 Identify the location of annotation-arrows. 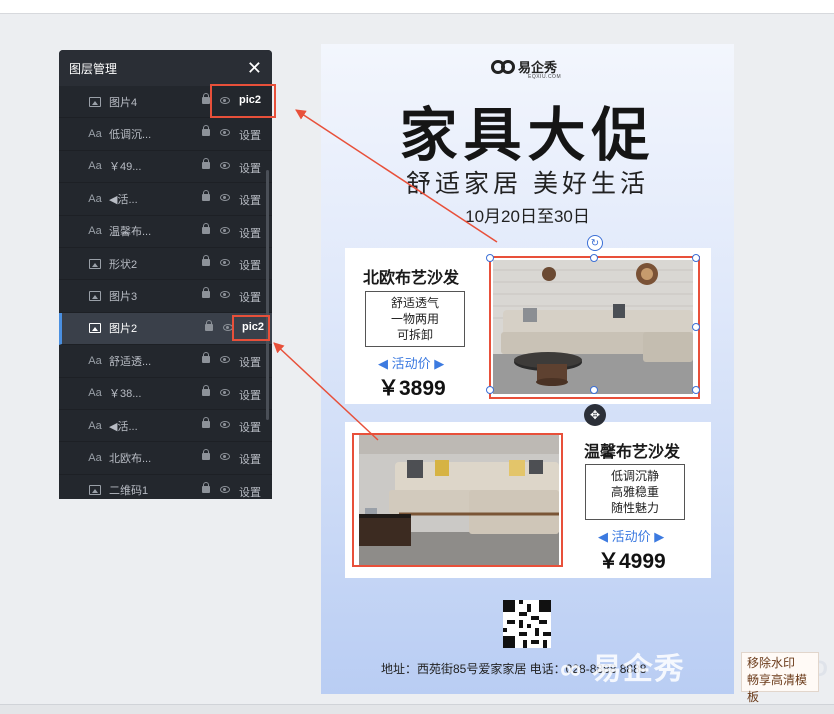
(385, 275).